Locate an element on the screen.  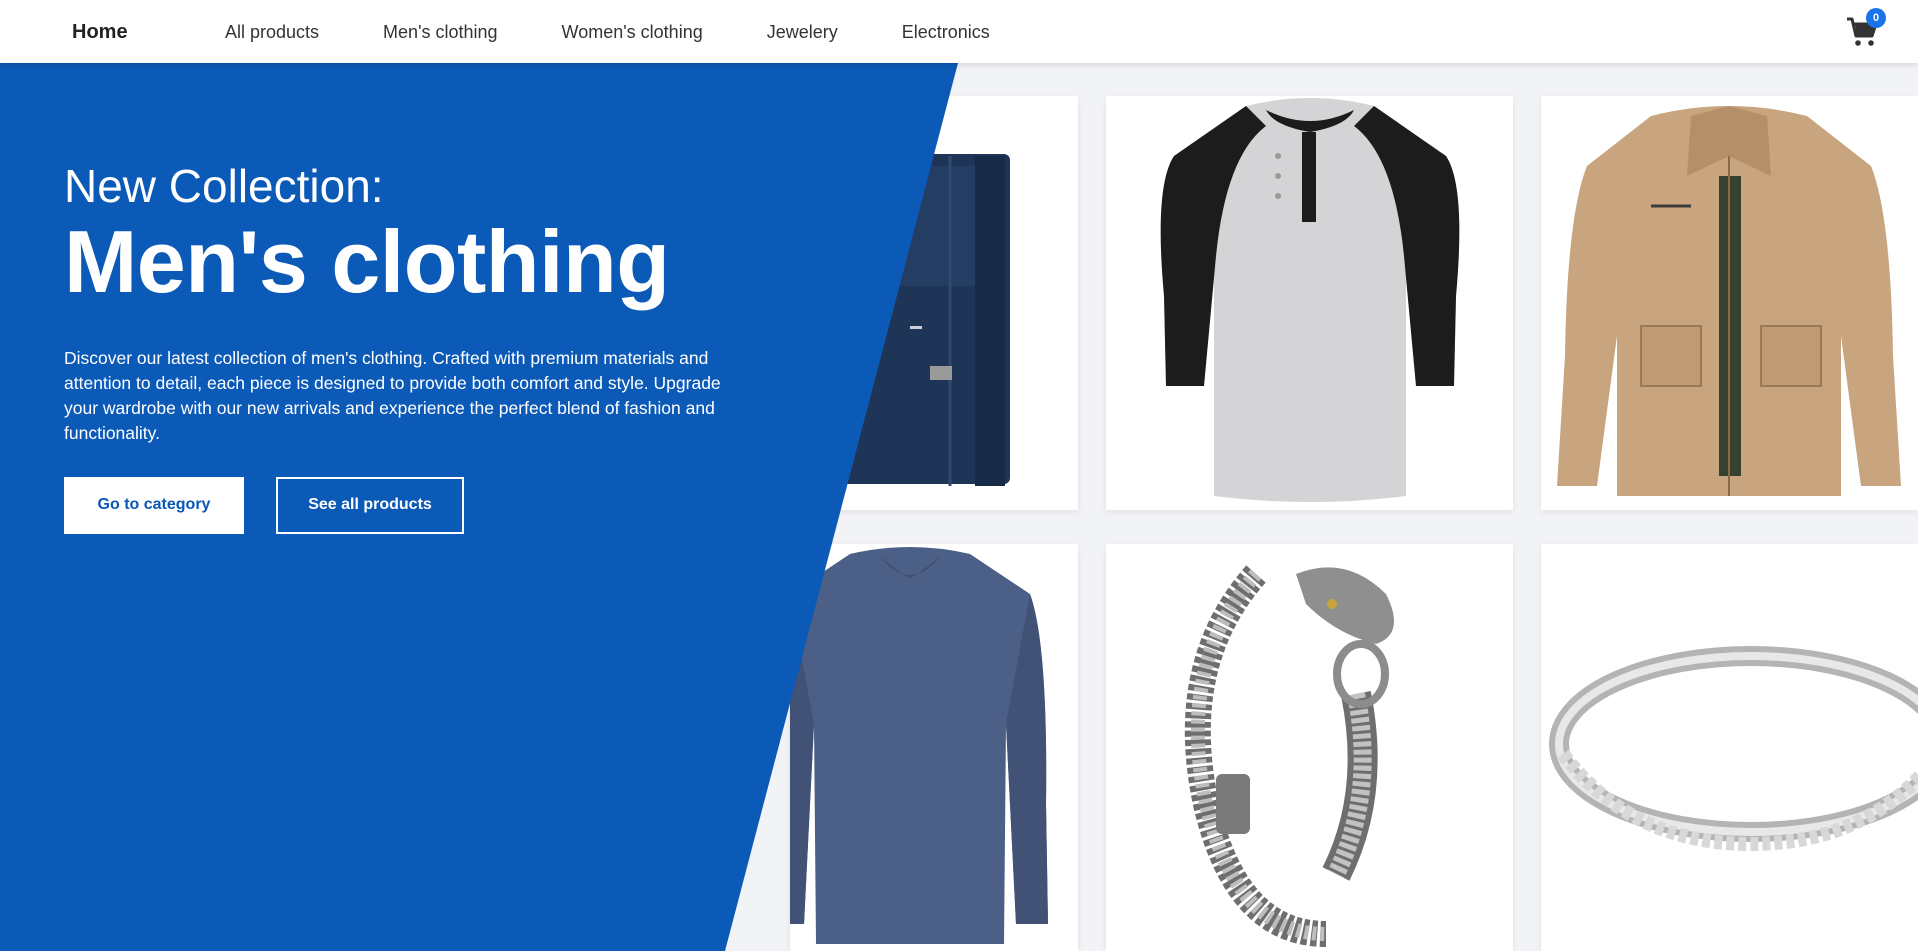
see-all-products-button: See all products is located at coordinates (370, 505).